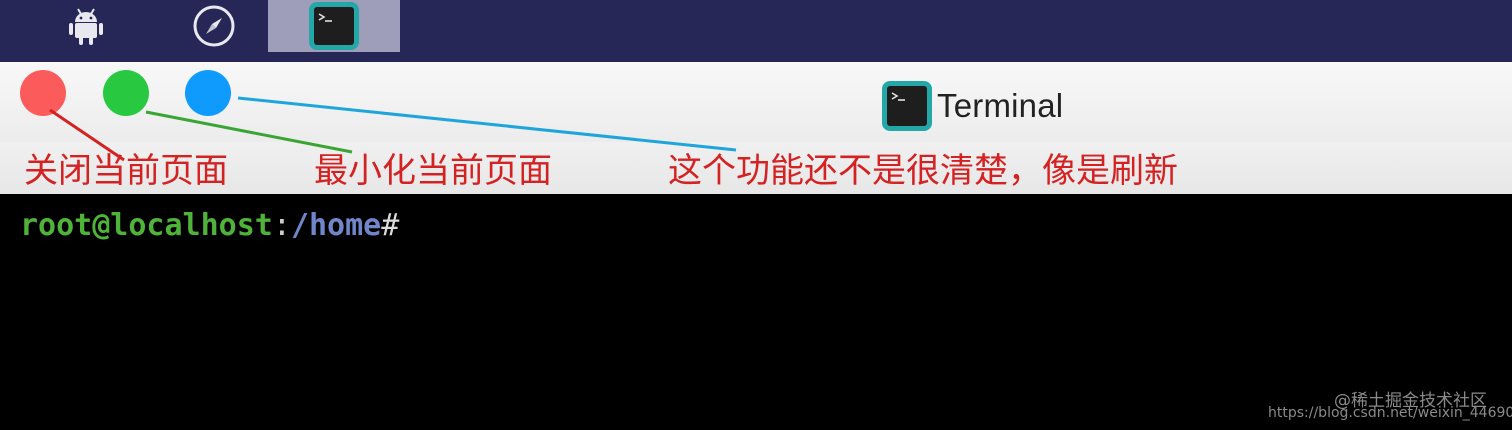 This screenshot has height=430, width=1512. Describe the element at coordinates (281, 225) in the screenshot. I see `prompt-colon: :` at that location.